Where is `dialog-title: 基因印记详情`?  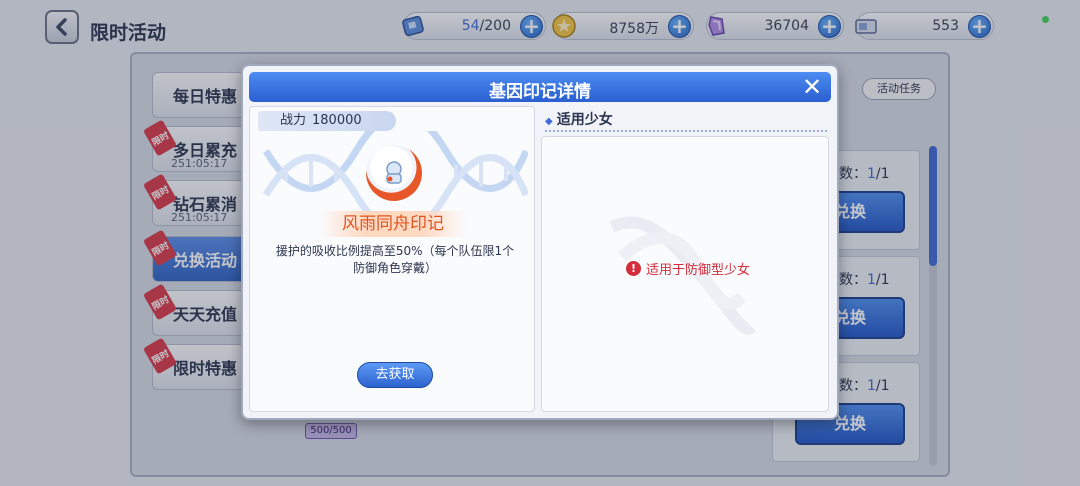 dialog-title: 基因印记详情 is located at coordinates (540, 92).